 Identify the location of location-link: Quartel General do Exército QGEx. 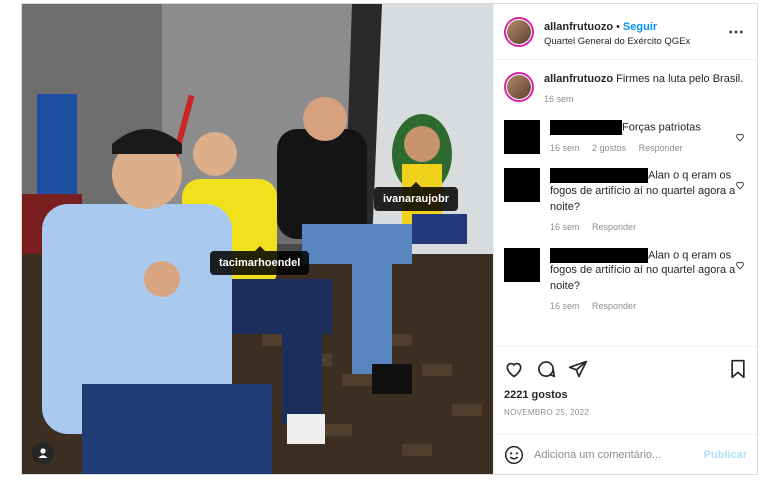
(636, 42).